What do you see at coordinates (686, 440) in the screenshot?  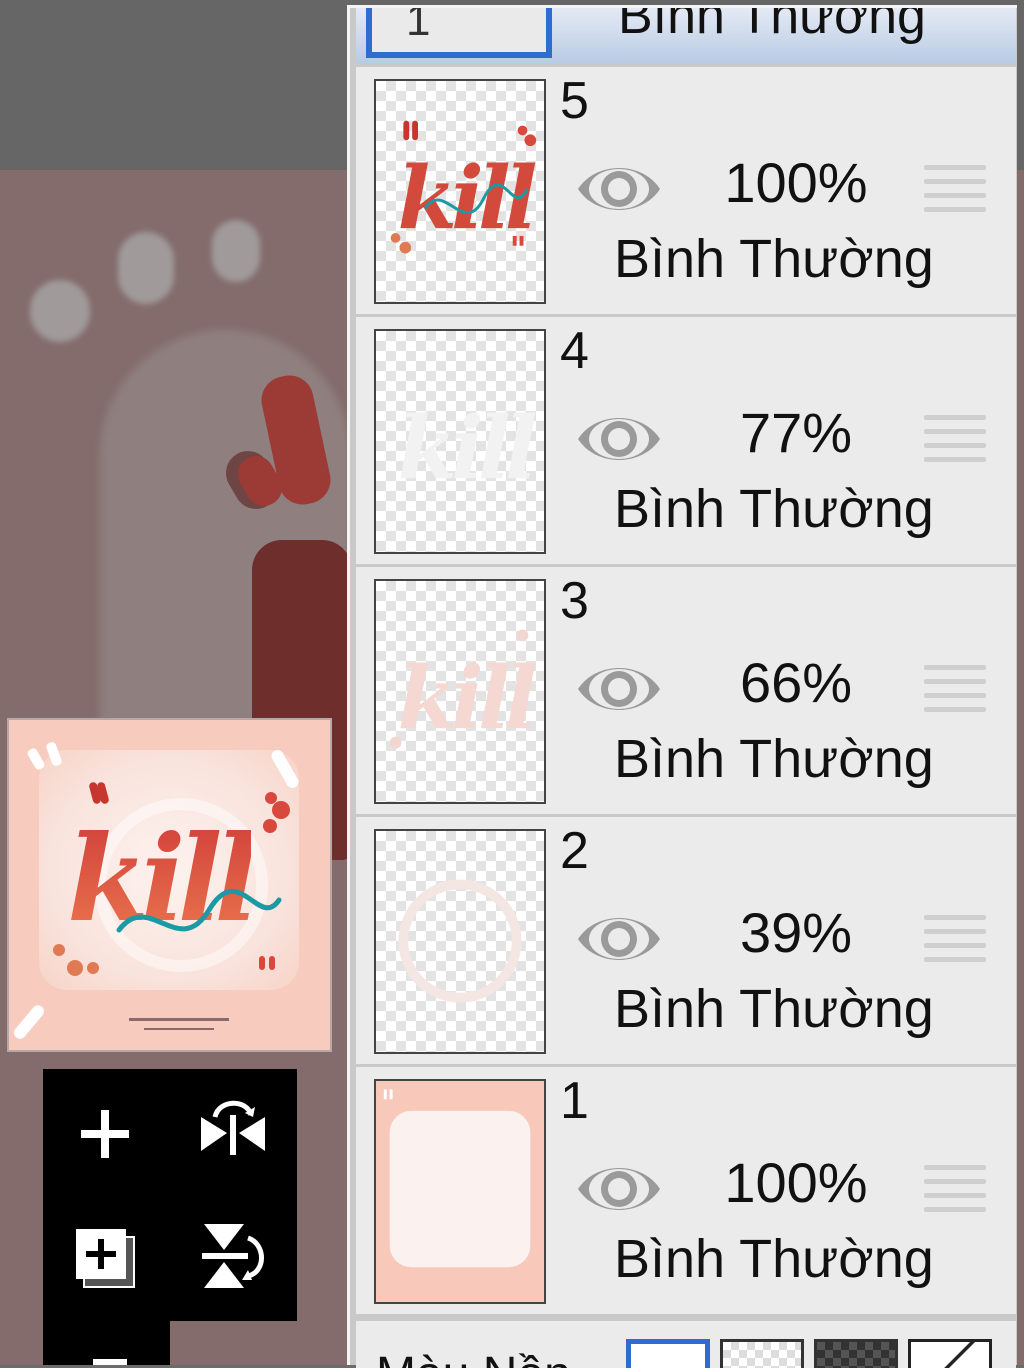 I see `layer-row: kill 4 77% Bình Thường` at bounding box center [686, 440].